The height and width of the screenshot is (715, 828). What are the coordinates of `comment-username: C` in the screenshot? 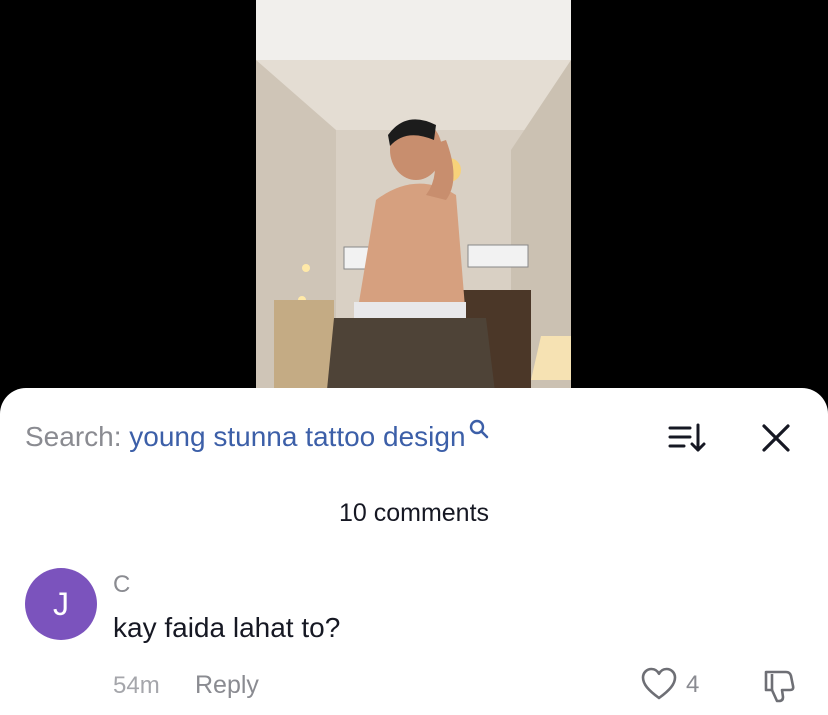 It's located at (121, 585).